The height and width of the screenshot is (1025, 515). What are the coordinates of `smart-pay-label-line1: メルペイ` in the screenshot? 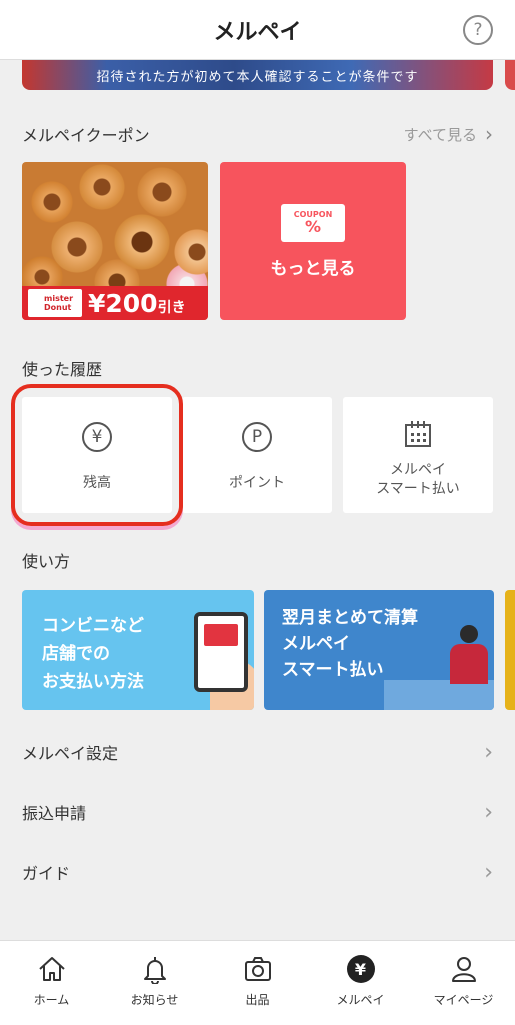 It's located at (418, 470).